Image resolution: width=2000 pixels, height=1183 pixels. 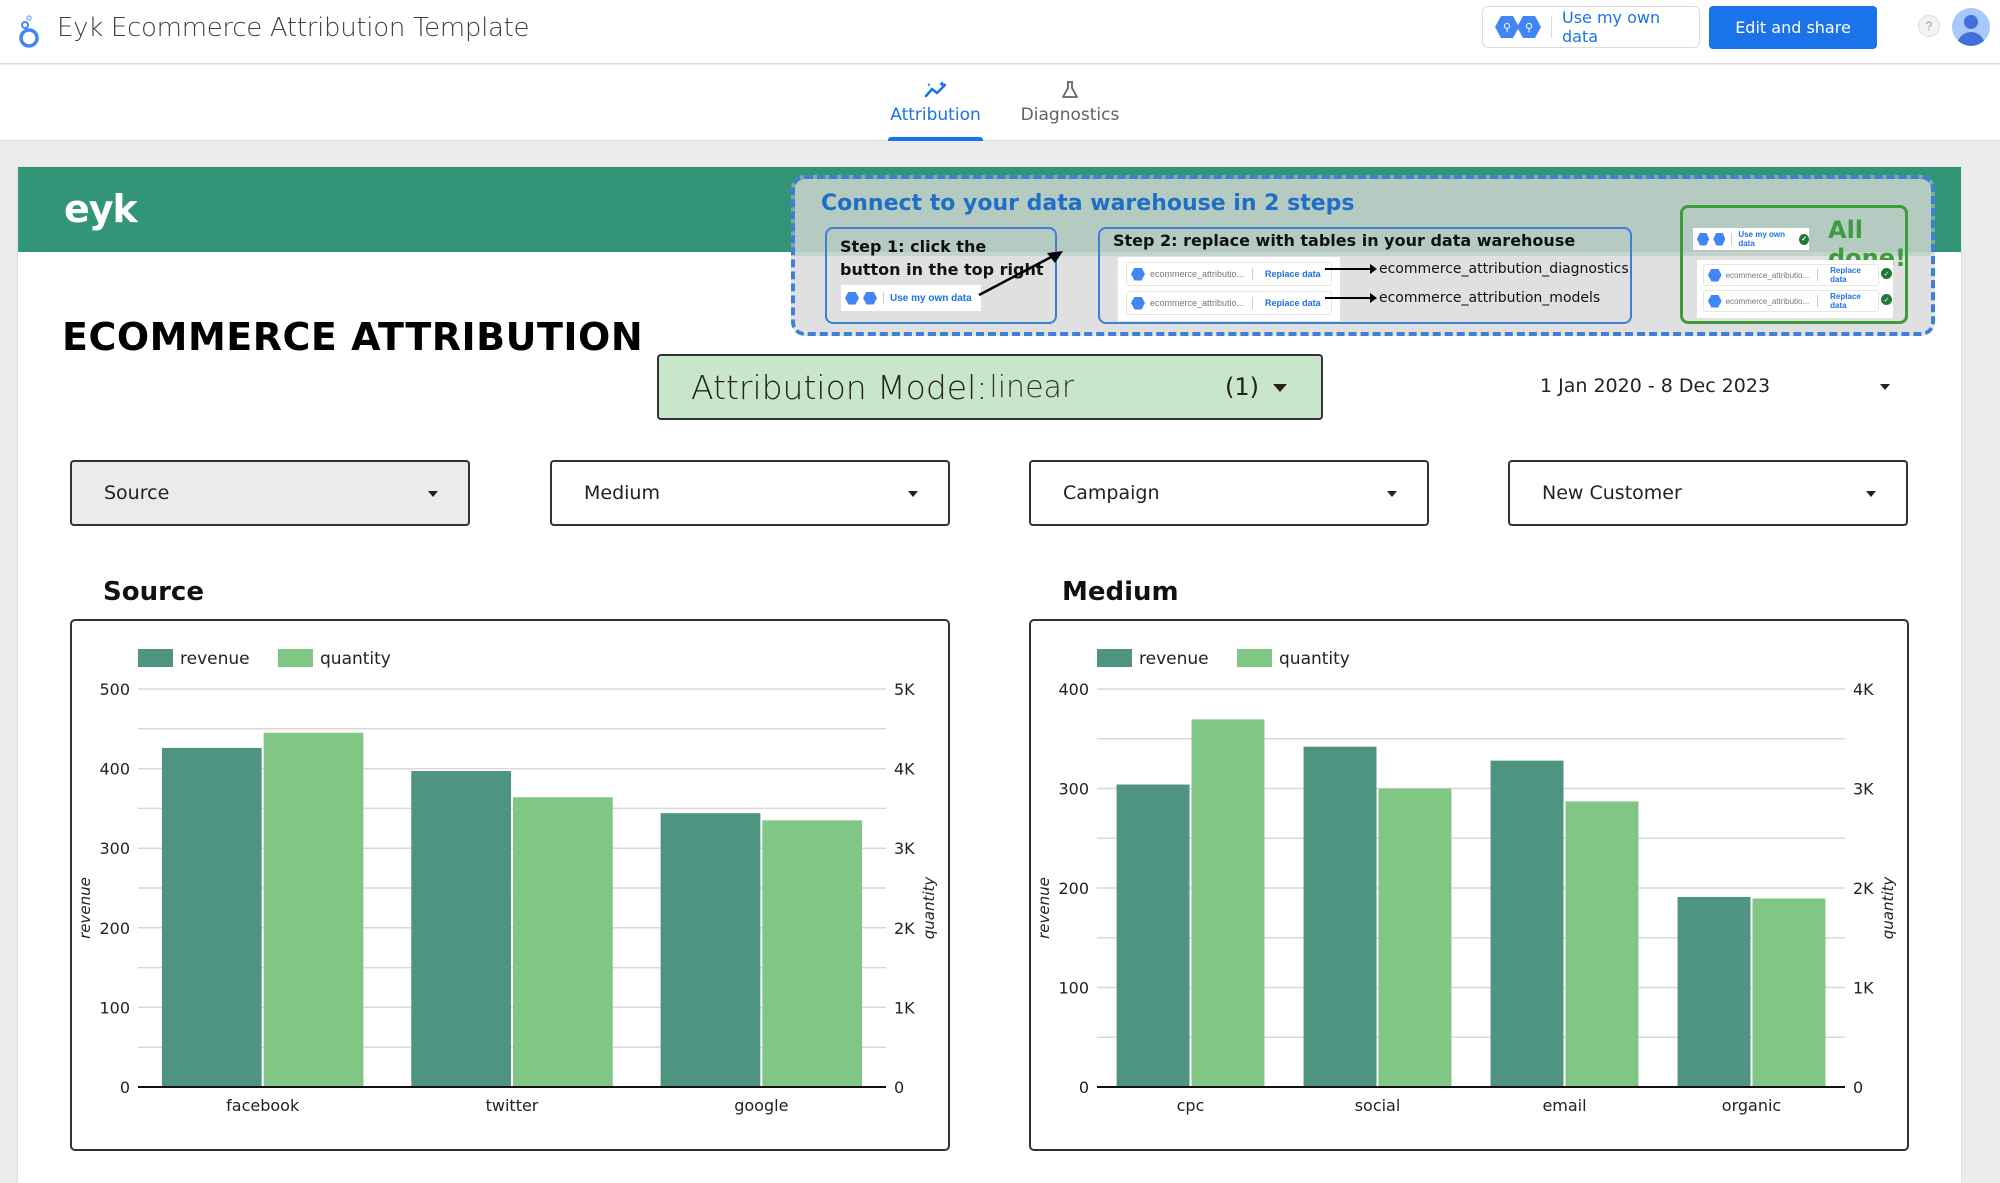 What do you see at coordinates (461, 928) in the screenshot?
I see `bar-revenue-twitter` at bounding box center [461, 928].